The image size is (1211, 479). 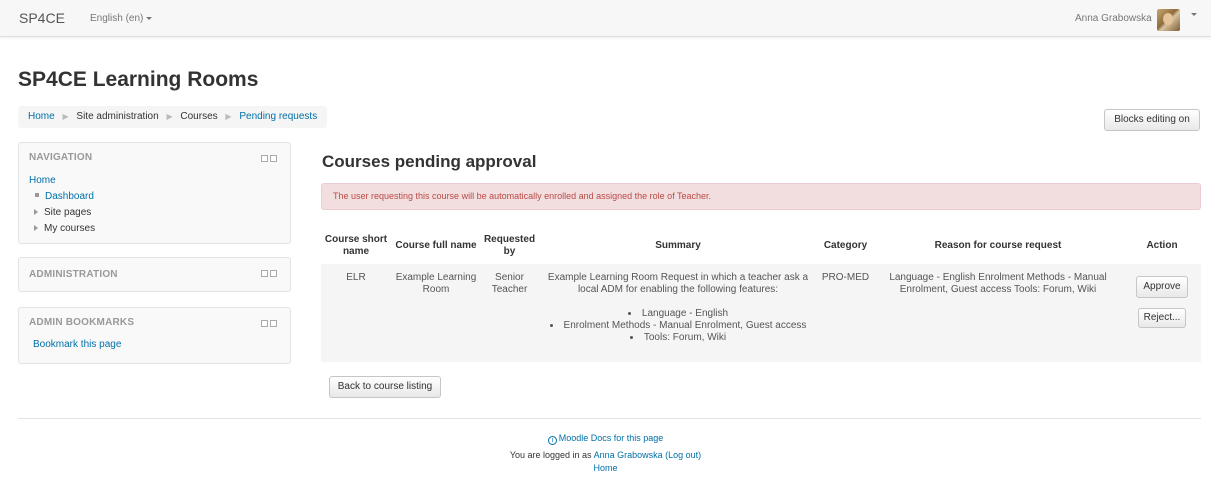 I want to click on language-label: English (en), so click(x=117, y=18).